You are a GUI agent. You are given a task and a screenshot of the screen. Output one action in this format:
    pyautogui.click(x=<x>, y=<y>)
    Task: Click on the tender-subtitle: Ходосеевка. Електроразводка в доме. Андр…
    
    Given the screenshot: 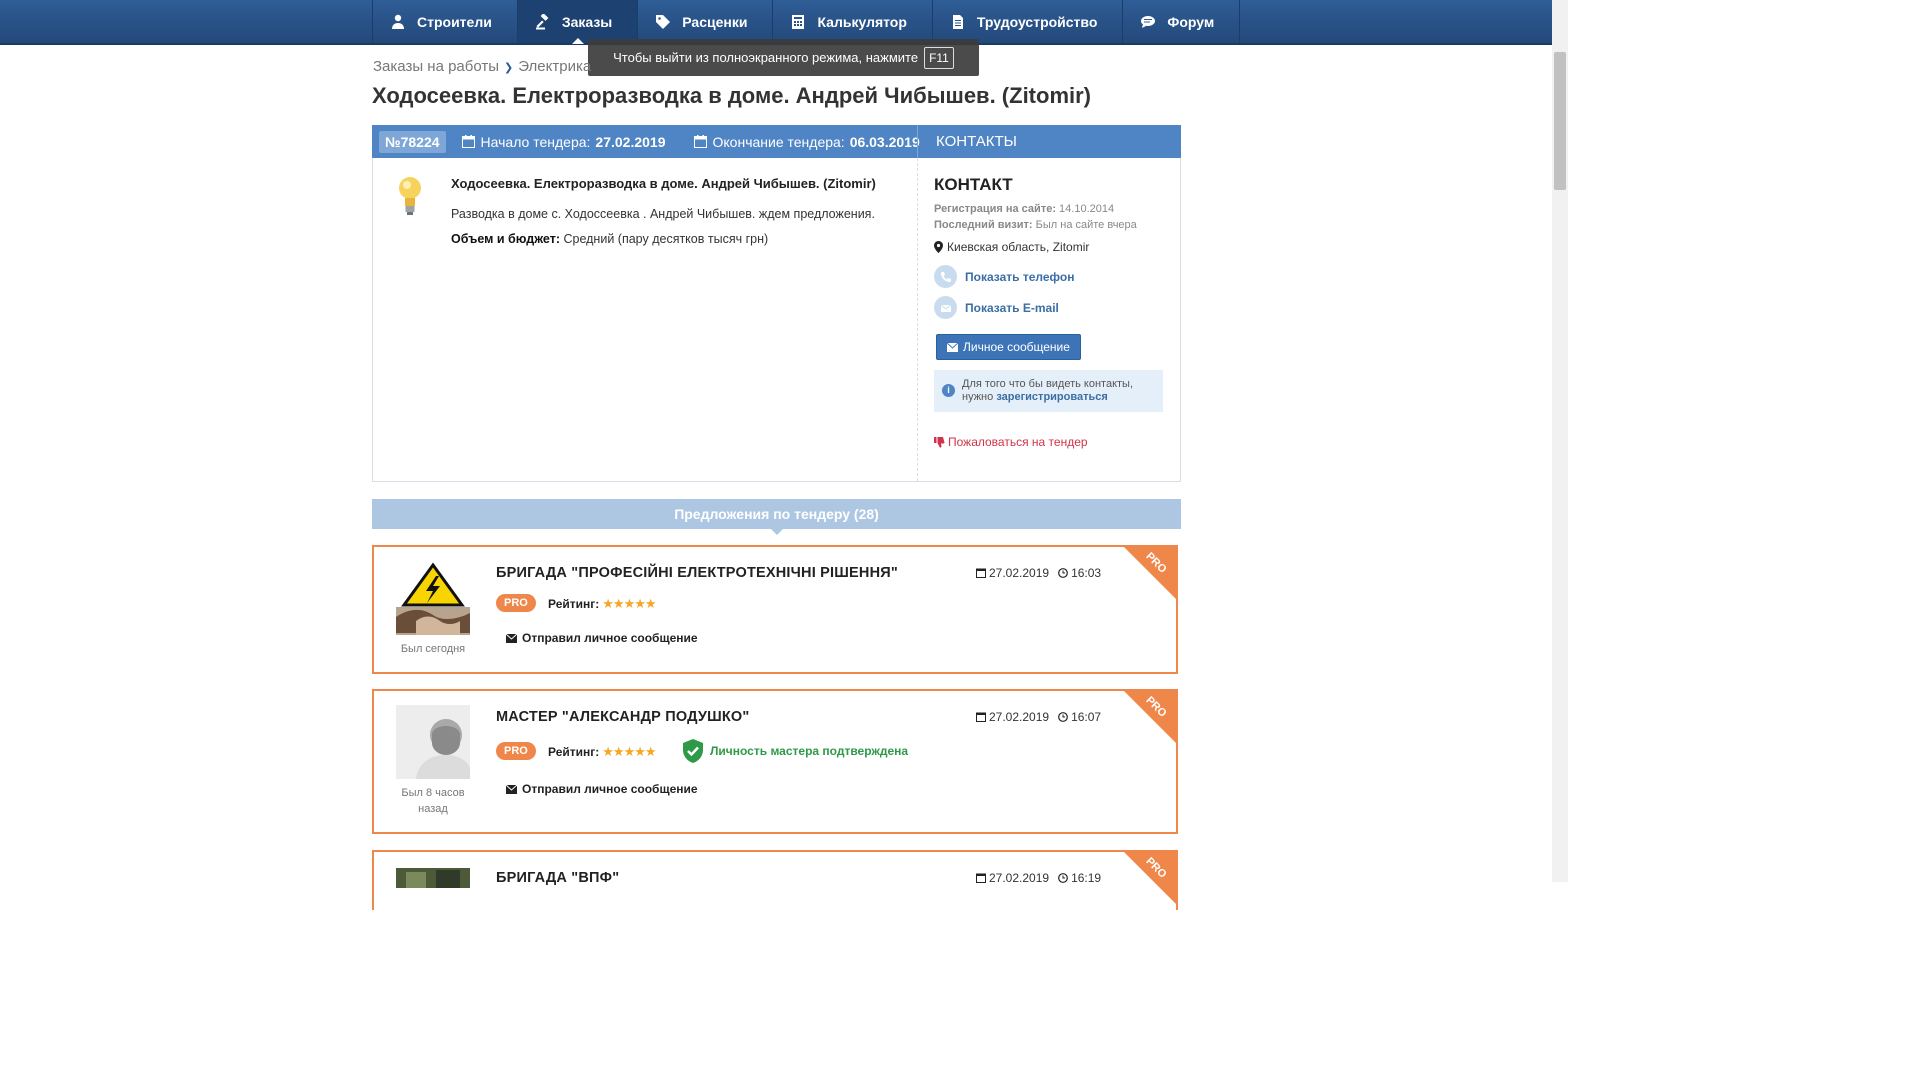 What is the action you would take?
    pyautogui.click(x=663, y=183)
    